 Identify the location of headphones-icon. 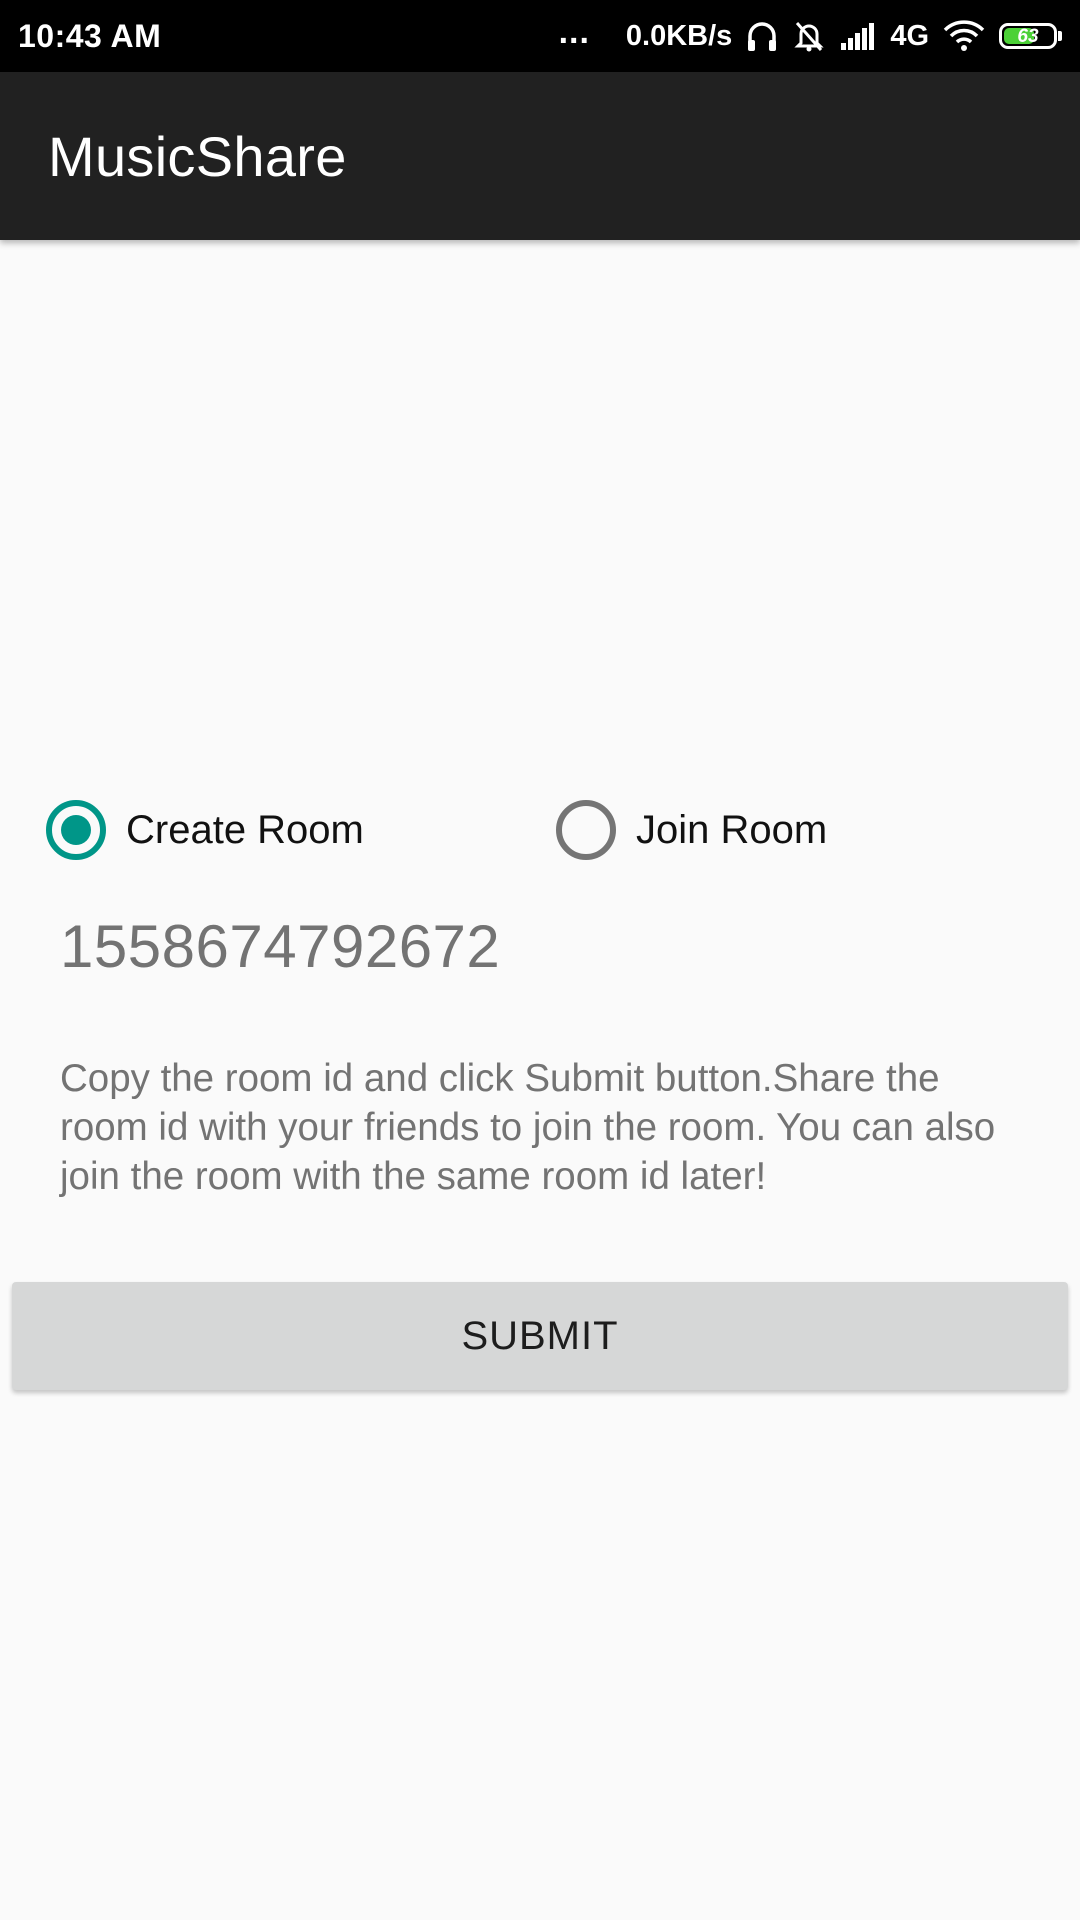
(762, 36).